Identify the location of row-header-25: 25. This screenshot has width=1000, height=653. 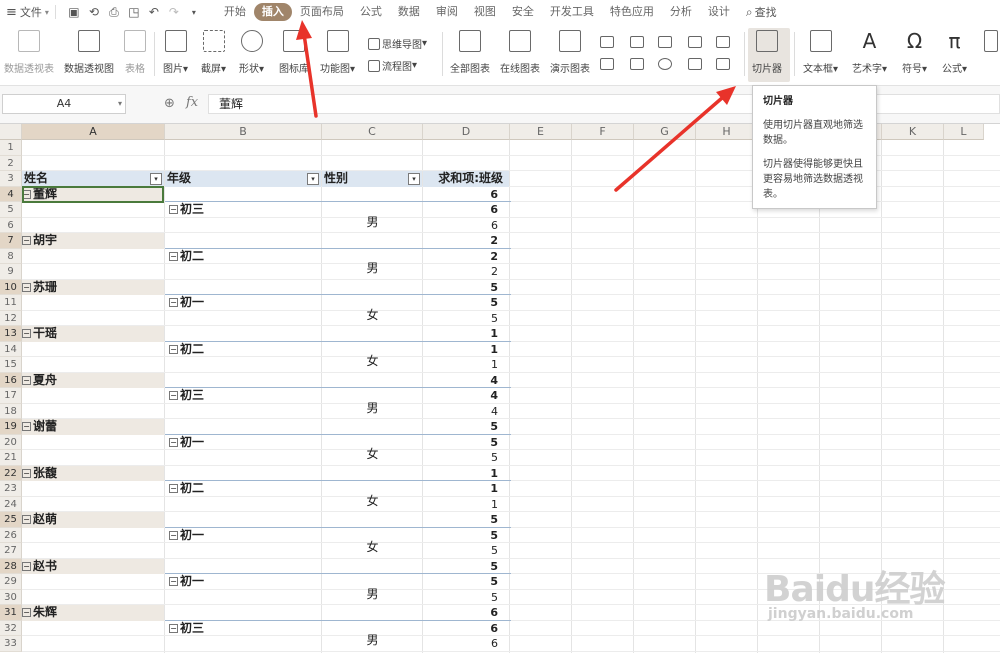
(11, 520).